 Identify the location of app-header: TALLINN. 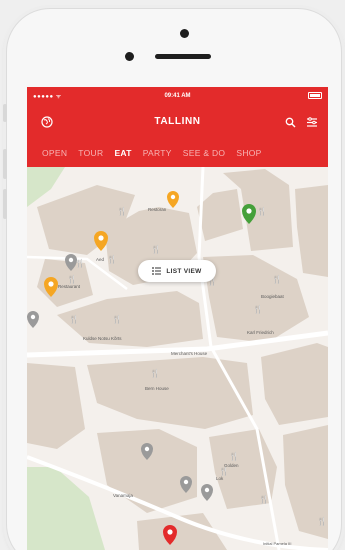
(177, 122).